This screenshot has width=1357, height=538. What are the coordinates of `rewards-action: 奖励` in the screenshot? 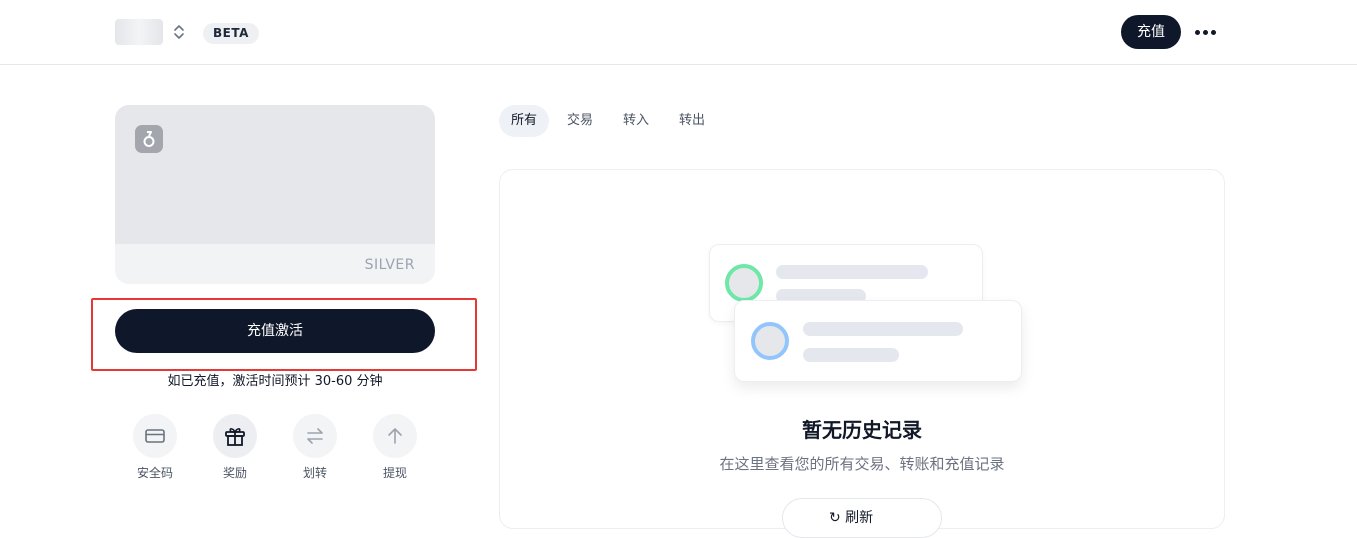 It's located at (235, 447).